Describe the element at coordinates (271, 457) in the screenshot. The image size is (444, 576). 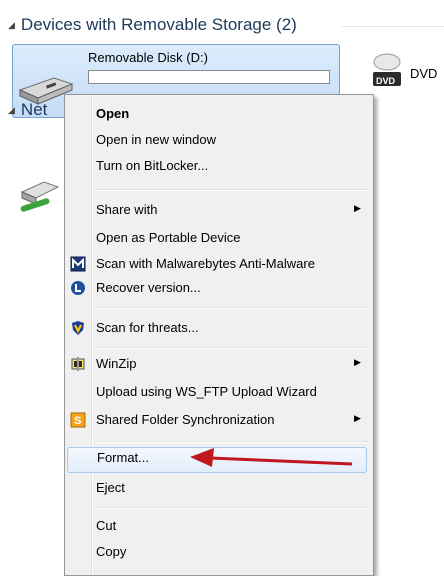
I see `annotation-arrow-icon` at that location.